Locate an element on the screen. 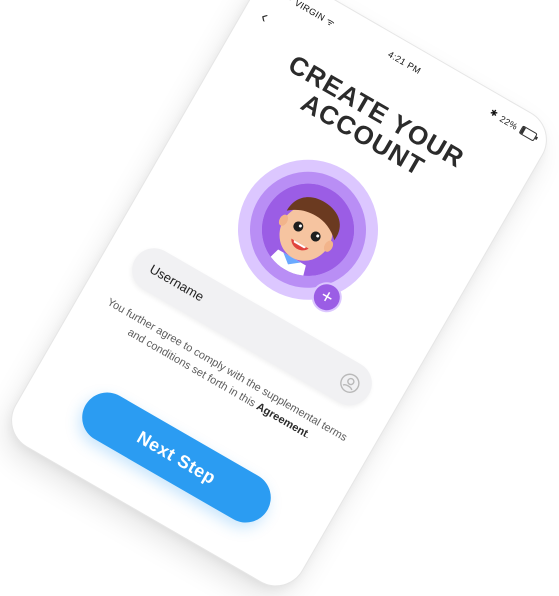  battery-indicator: ✱ 22% is located at coordinates (513, 125).